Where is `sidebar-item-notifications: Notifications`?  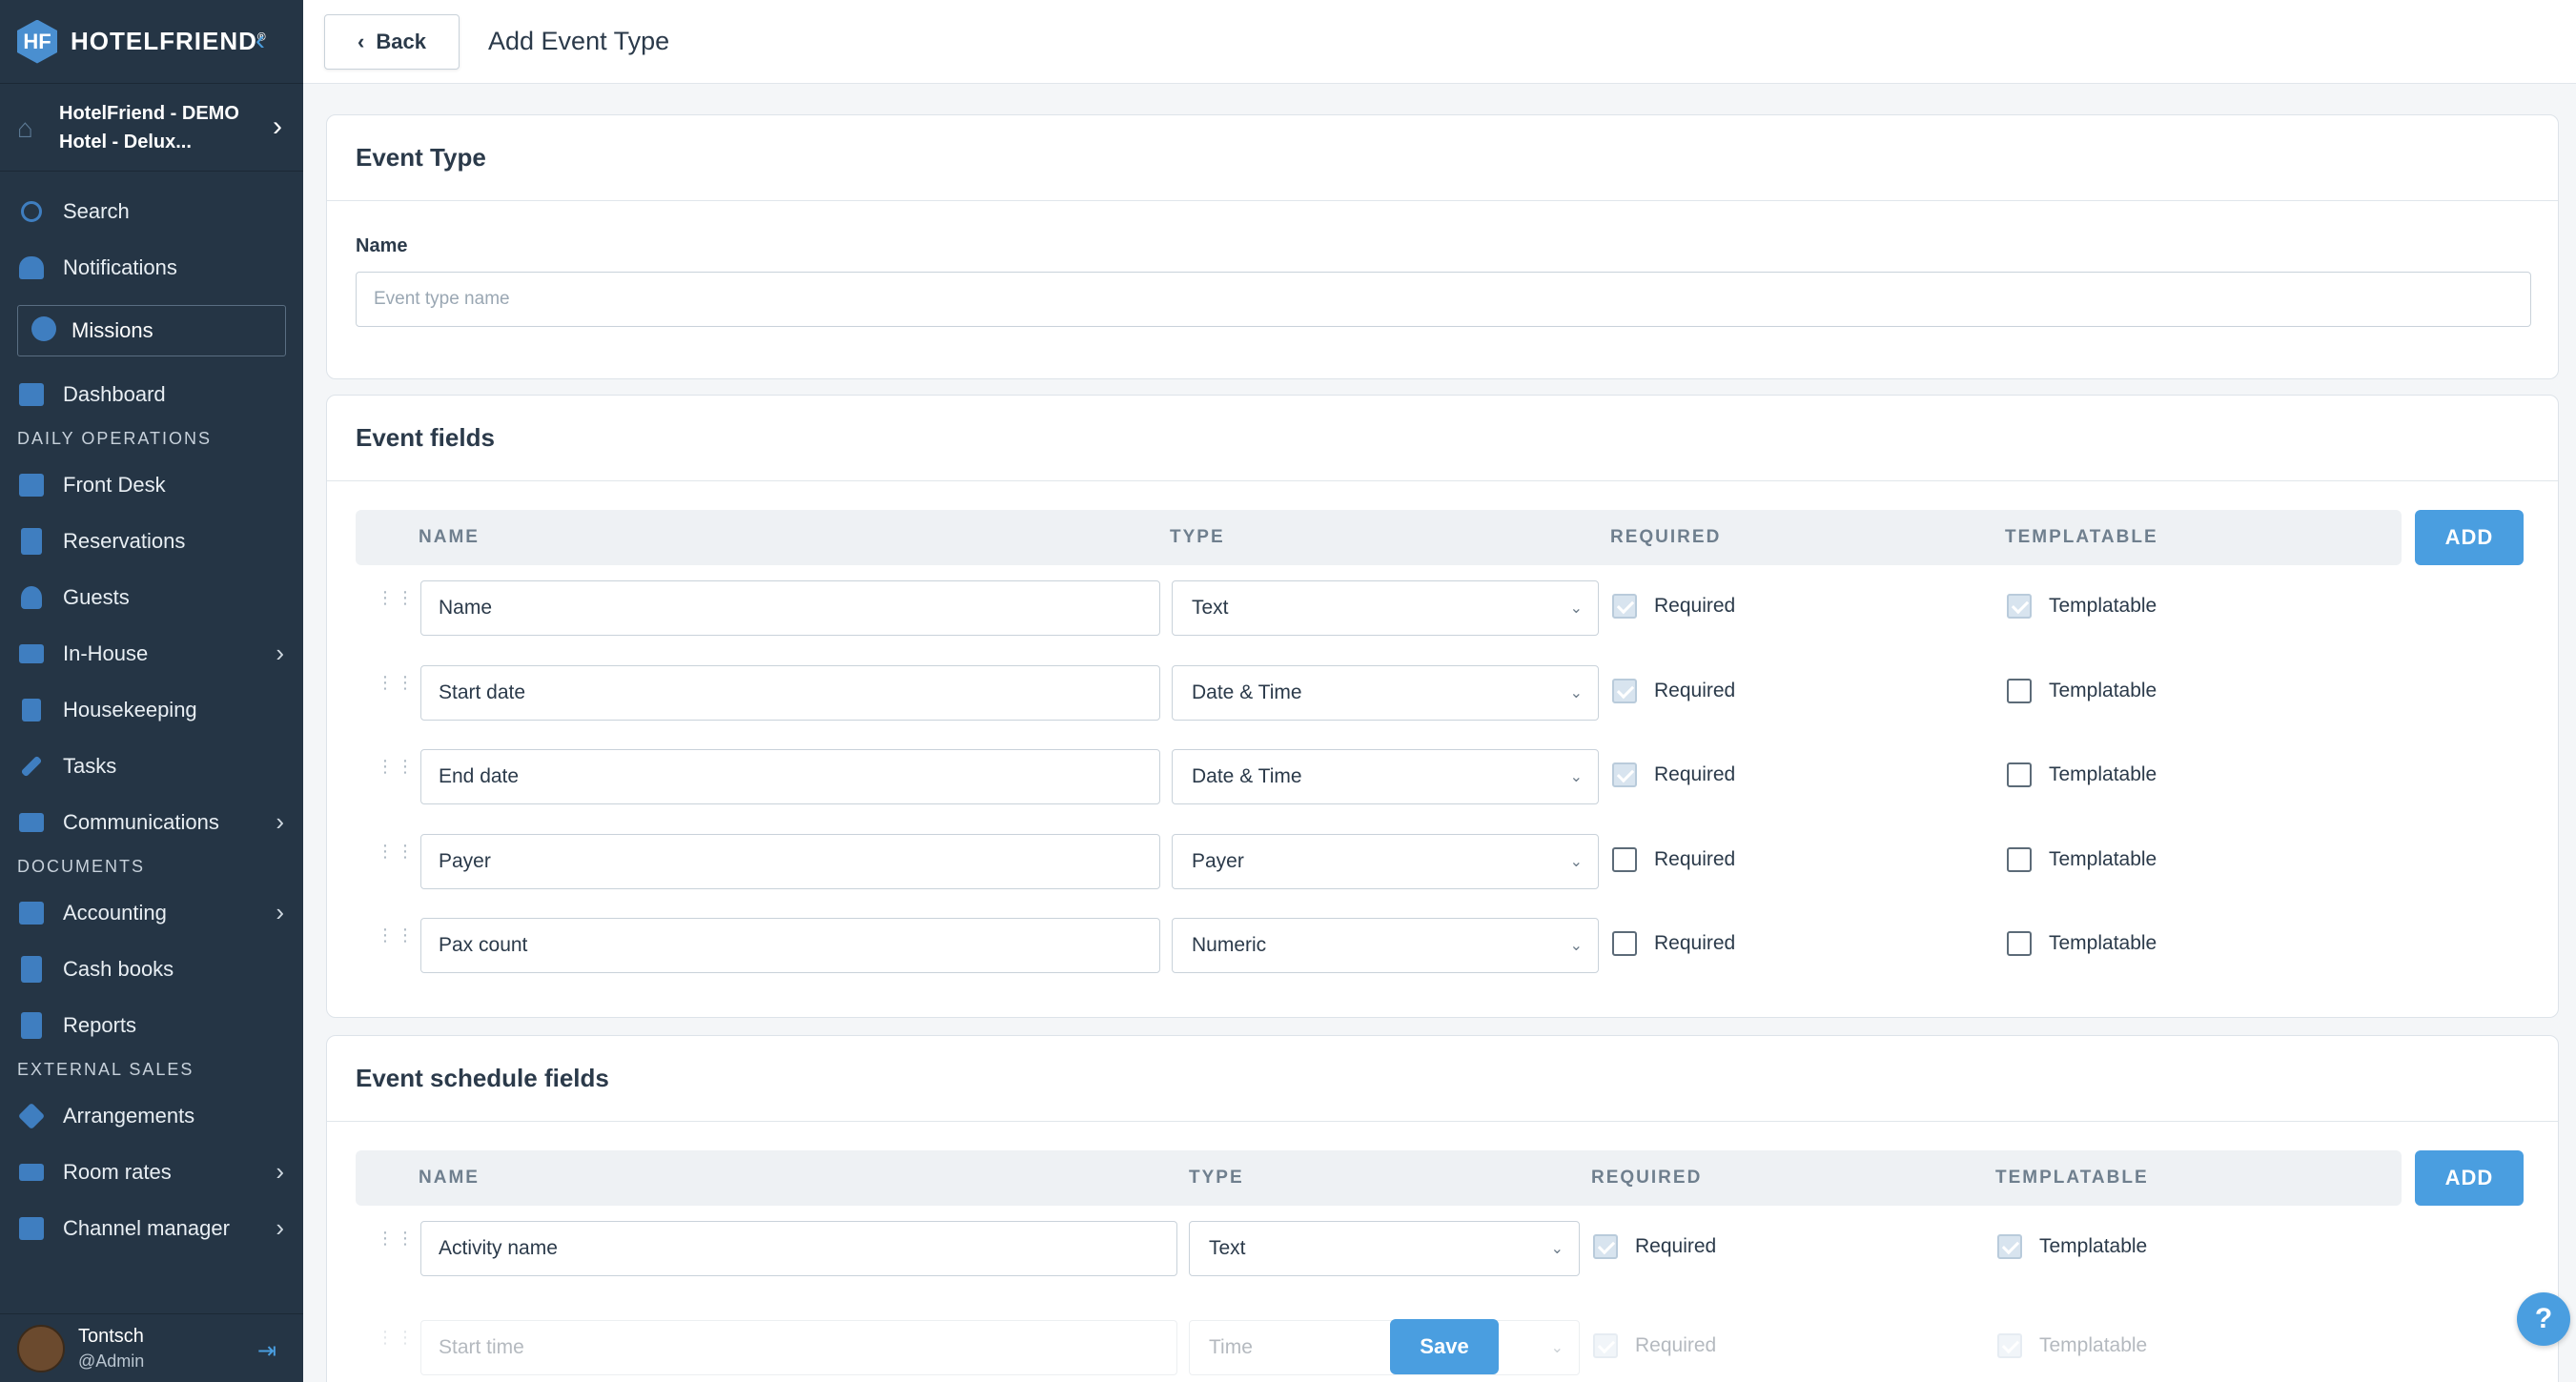 sidebar-item-notifications: Notifications is located at coordinates (151, 267).